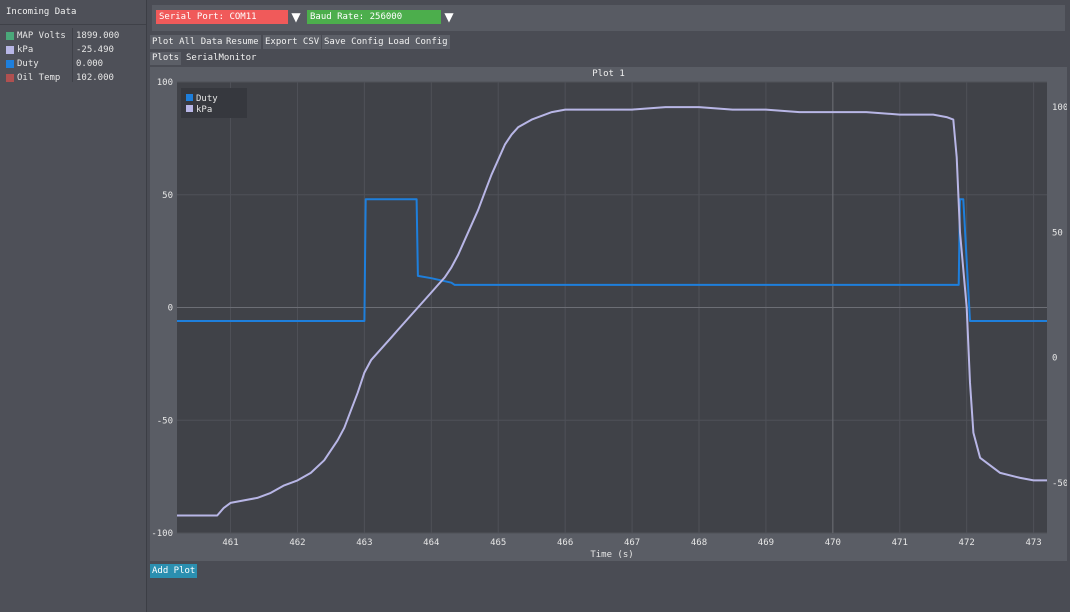  I want to click on incoming-data-row: MAP Volts 1899.000, so click(73, 36).